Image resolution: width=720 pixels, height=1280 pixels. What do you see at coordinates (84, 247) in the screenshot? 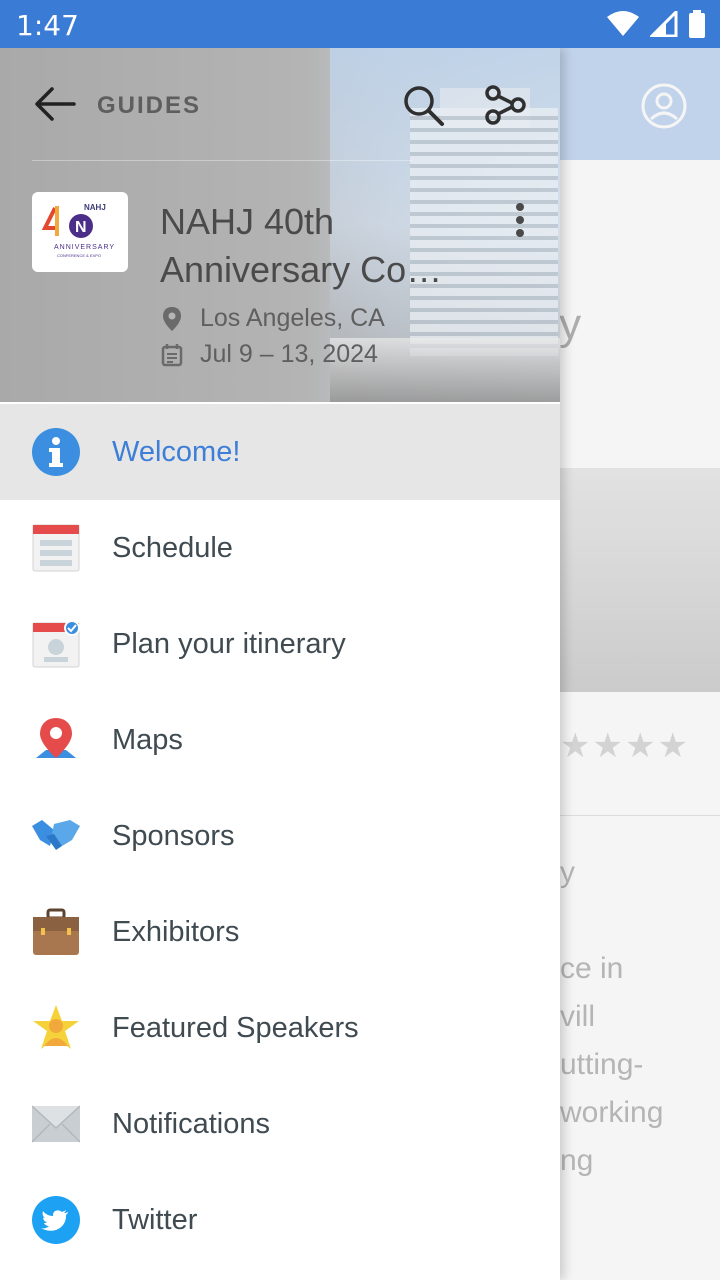
I see `svg-text: ANNIVERSARY` at bounding box center [84, 247].